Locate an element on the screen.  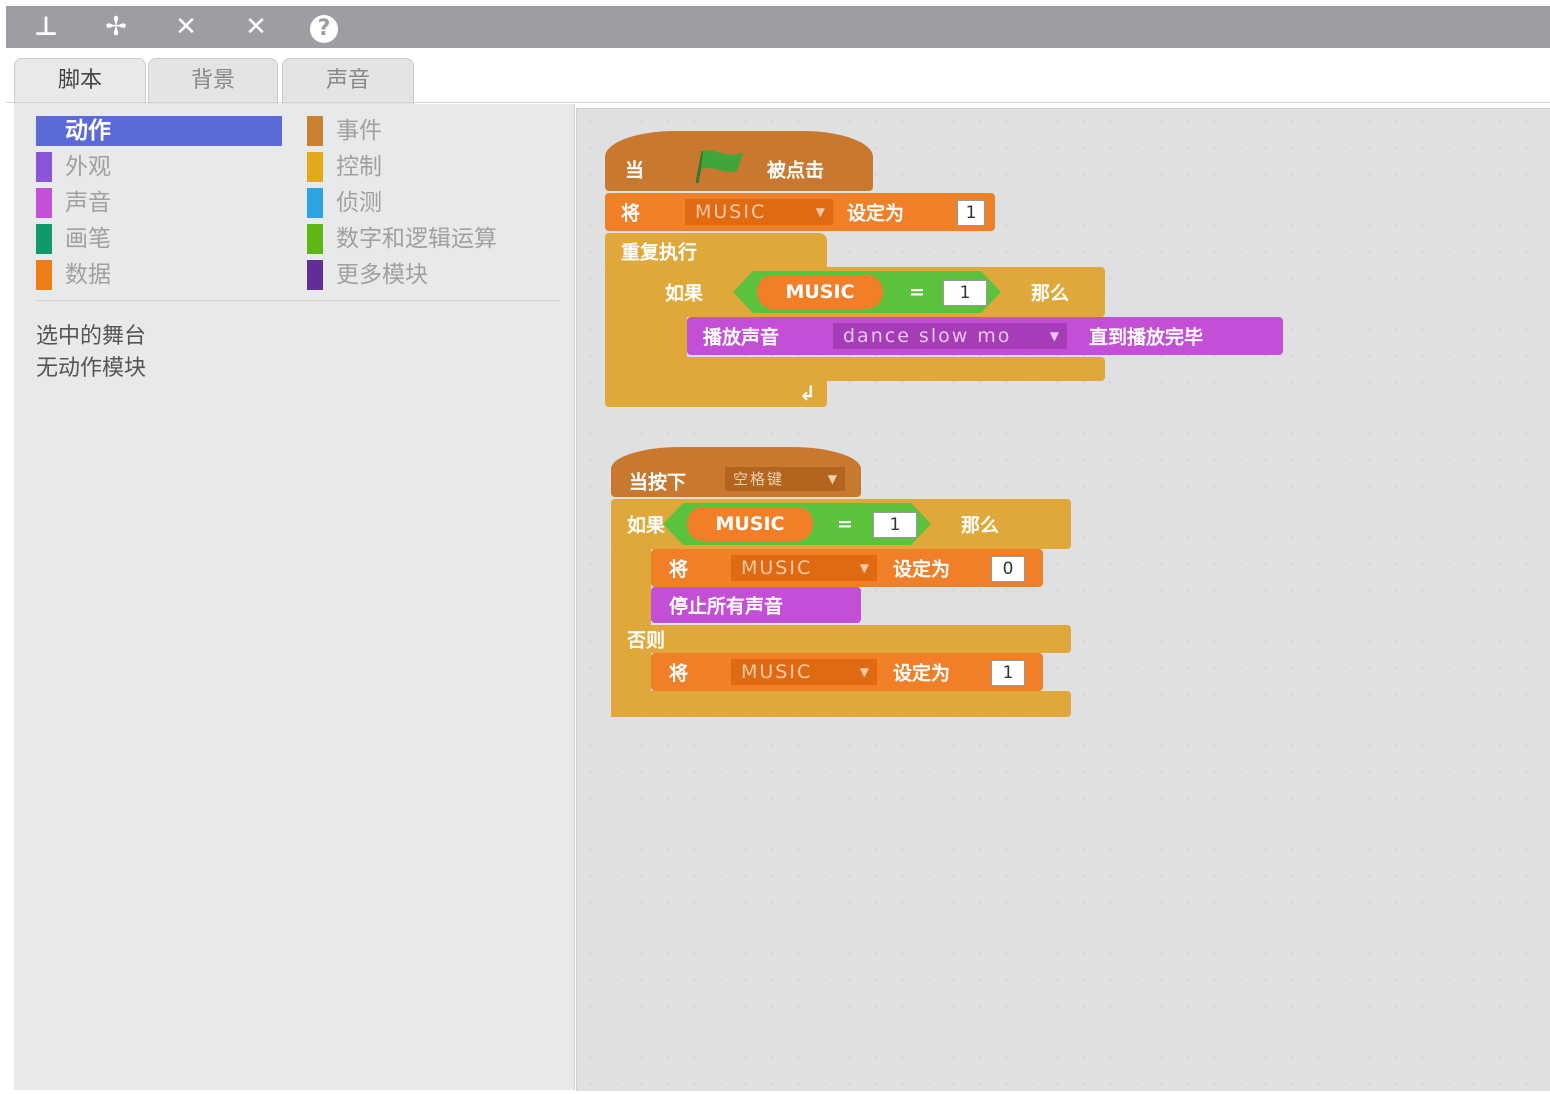
set-variable-block: 将 MUSIC ▼ 设定为 0 is located at coordinates (847, 568).